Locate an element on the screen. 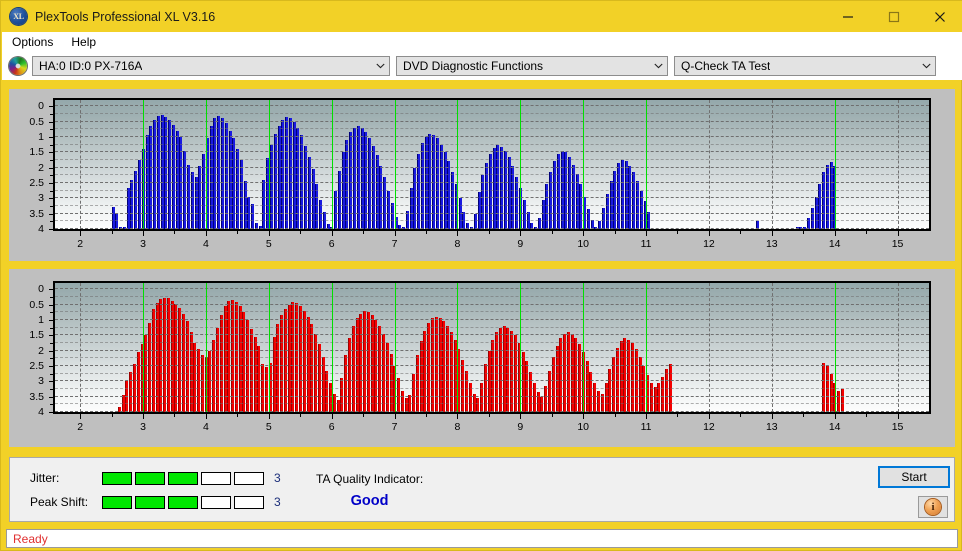 The image size is (962, 551). jitter-meter-row: Jitter: 3 is located at coordinates (155, 478).